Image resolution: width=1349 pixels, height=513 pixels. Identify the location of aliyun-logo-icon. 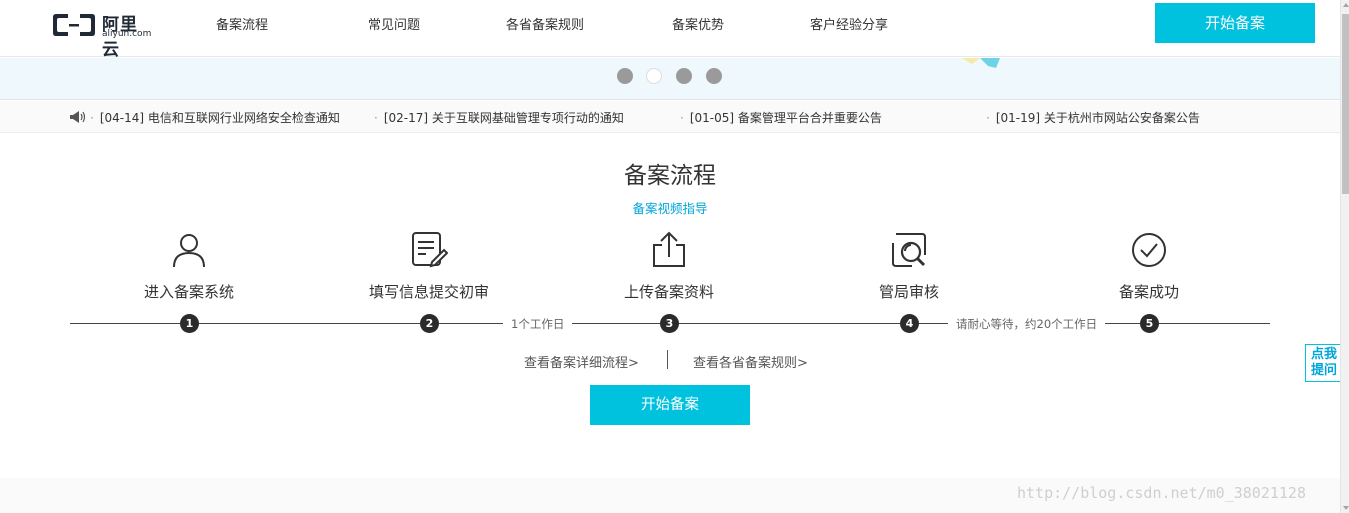
(74, 25).